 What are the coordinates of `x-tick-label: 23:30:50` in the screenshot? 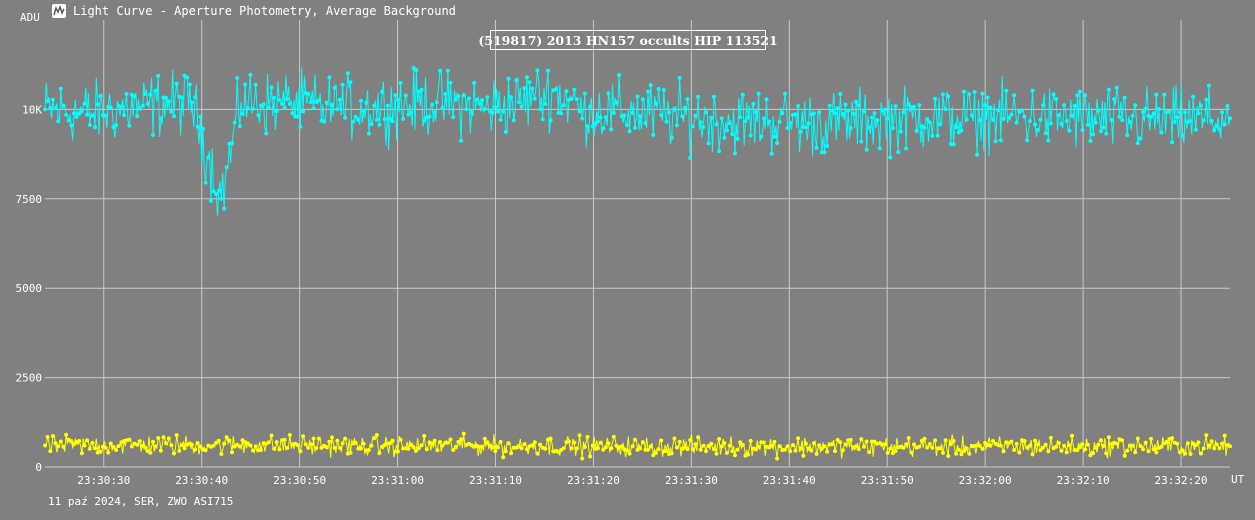 It's located at (299, 480).